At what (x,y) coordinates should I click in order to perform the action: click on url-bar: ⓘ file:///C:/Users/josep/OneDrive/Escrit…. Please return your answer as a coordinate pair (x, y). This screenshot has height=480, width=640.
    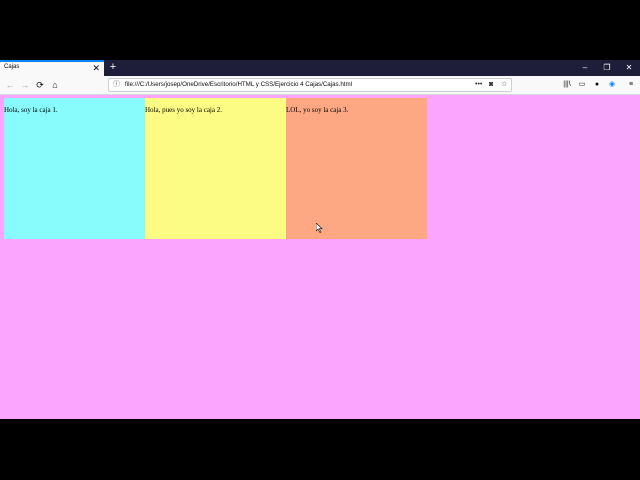
    Looking at the image, I should click on (310, 85).